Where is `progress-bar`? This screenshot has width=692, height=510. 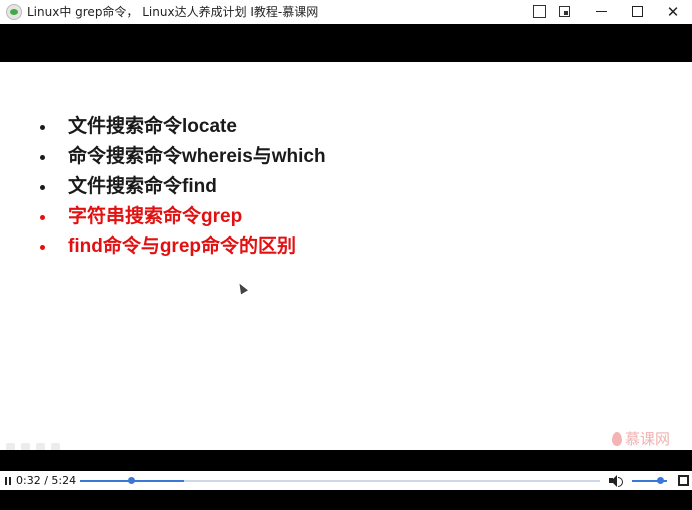
progress-bar is located at coordinates (340, 480).